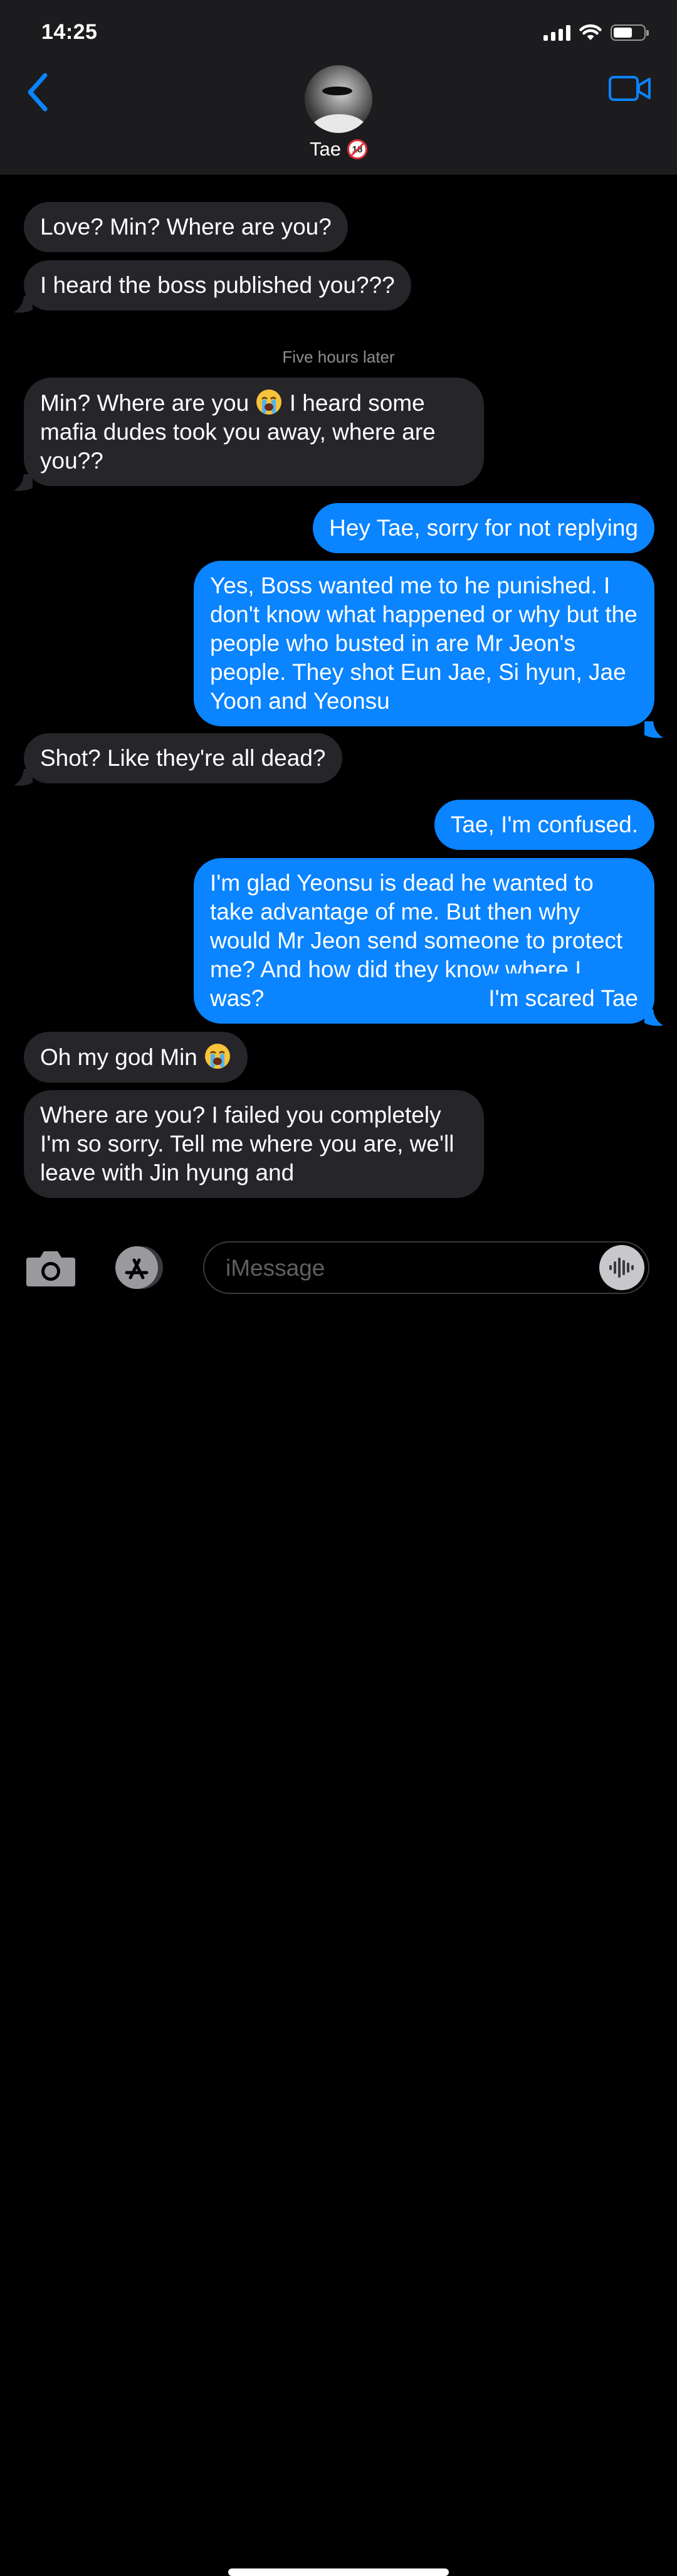 The width and height of the screenshot is (677, 2576). I want to click on signal-icon, so click(556, 32).